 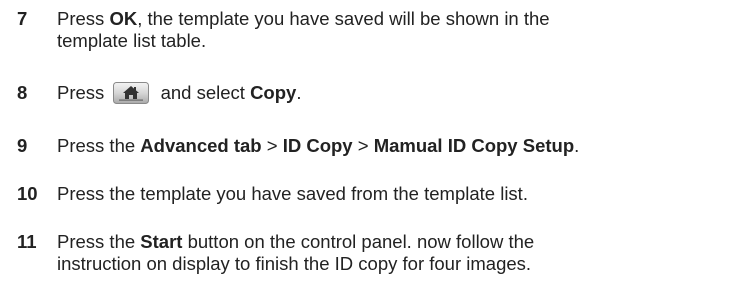 I want to click on text: template list table., so click(x=132, y=40).